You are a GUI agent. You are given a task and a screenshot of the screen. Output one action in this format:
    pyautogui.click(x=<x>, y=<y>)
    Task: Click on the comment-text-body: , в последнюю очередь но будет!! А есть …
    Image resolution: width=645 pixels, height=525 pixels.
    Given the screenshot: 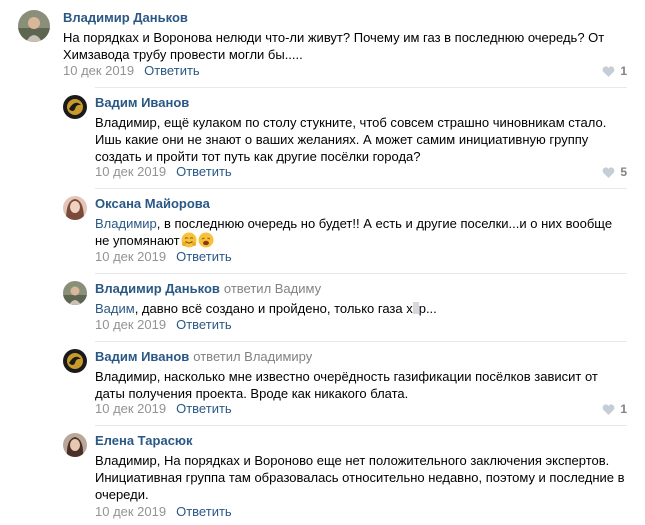 What is the action you would take?
    pyautogui.click(x=354, y=232)
    